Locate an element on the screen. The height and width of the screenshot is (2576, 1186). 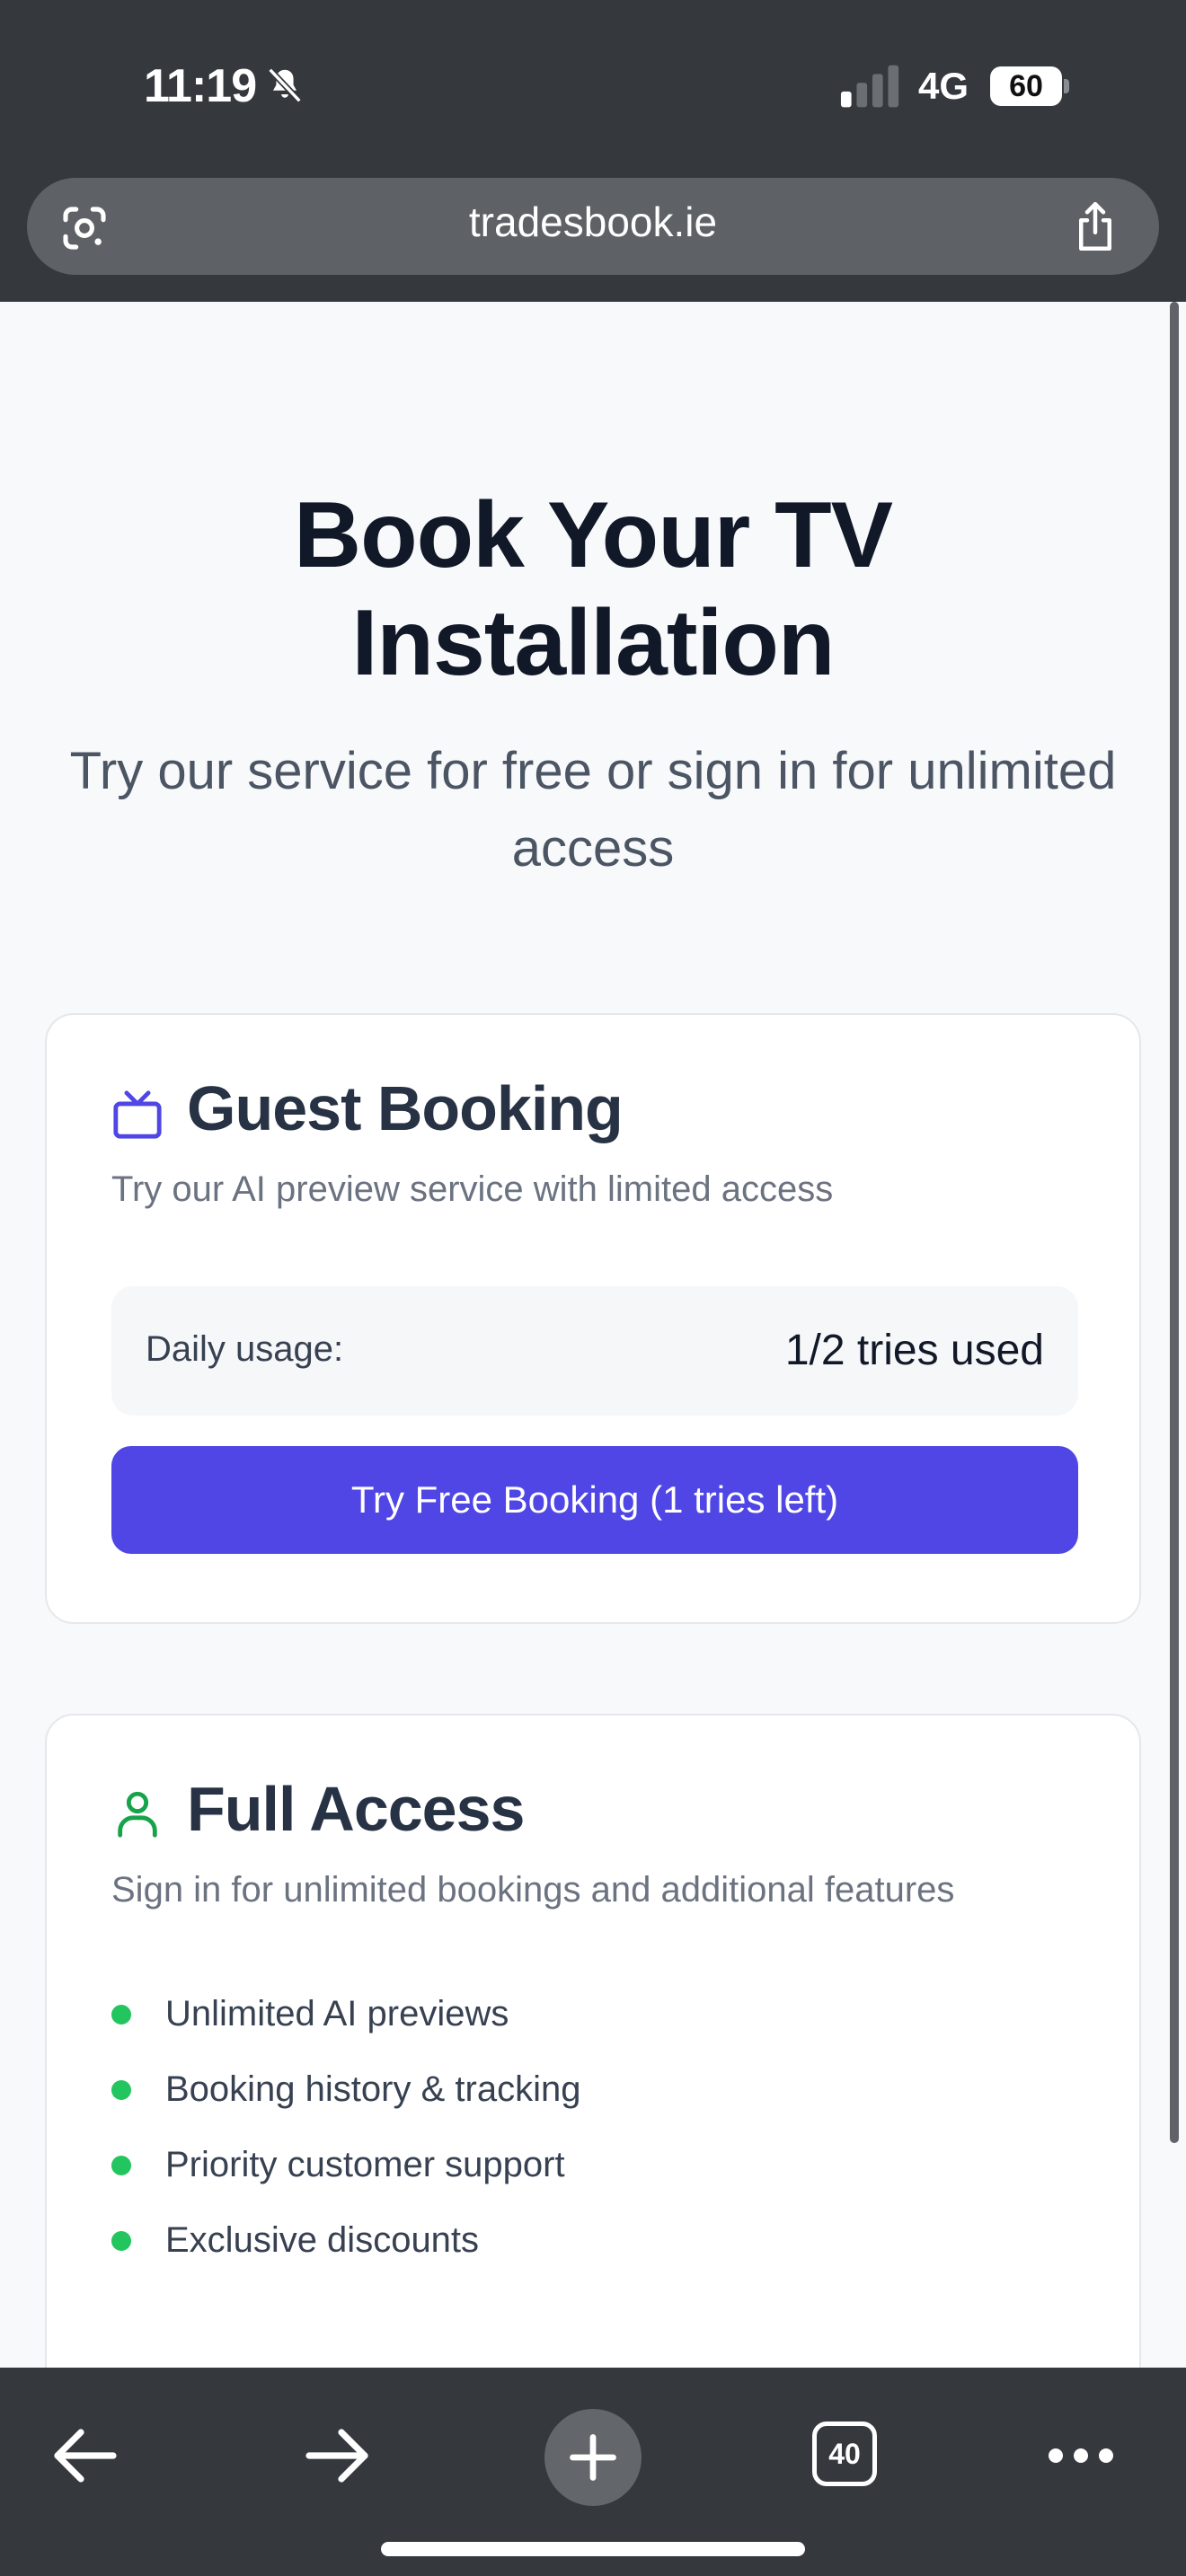
home-indicator is located at coordinates (593, 2549).